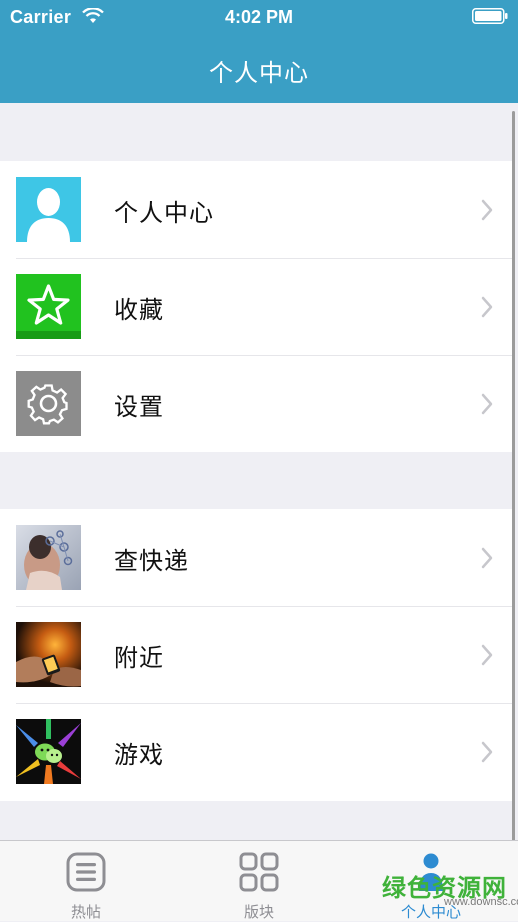  Describe the element at coordinates (85, 912) in the screenshot. I see `tab-label: 热帖` at that location.